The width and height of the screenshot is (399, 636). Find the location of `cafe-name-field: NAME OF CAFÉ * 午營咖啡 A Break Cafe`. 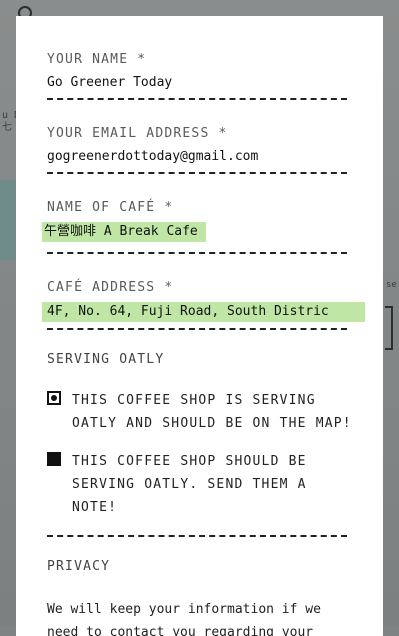

cafe-name-field: NAME OF CAFÉ * 午營咖啡 A Break Cafe is located at coordinates (197, 227).